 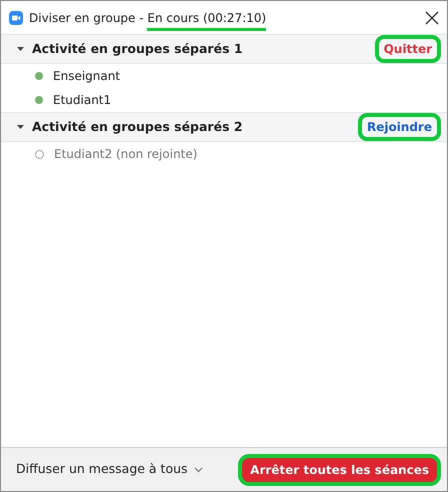 I want to click on chevron-icon, so click(x=198, y=469).